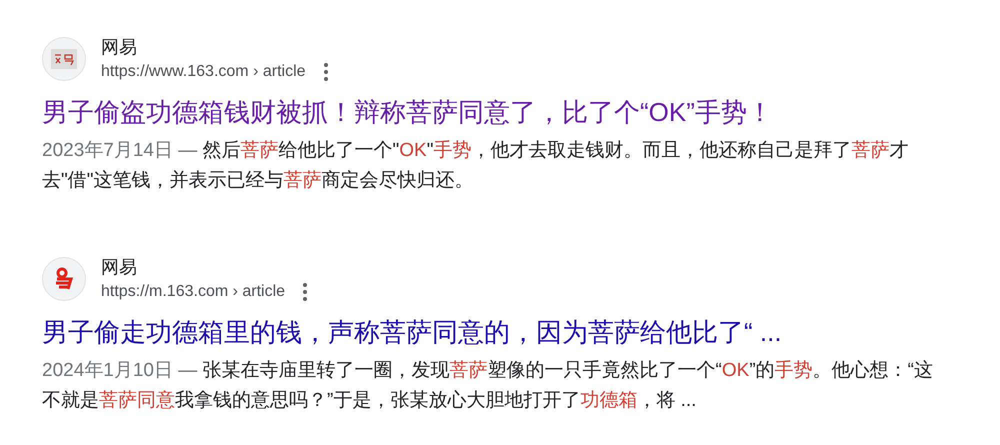  Describe the element at coordinates (521, 112) in the screenshot. I see `result-title-link: 男子偷盗功德箱钱财被抓！辩称菩萨同意了，比了个“OK”手势！` at that location.